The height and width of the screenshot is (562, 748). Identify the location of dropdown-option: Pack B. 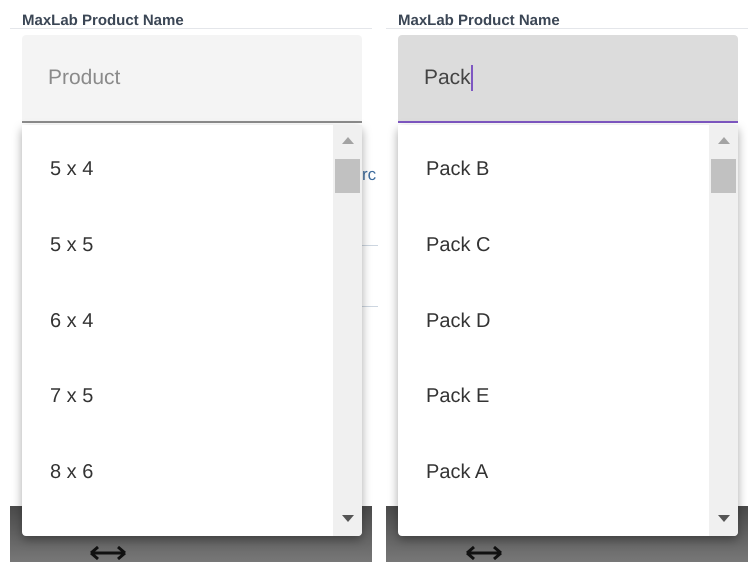
(553, 195).